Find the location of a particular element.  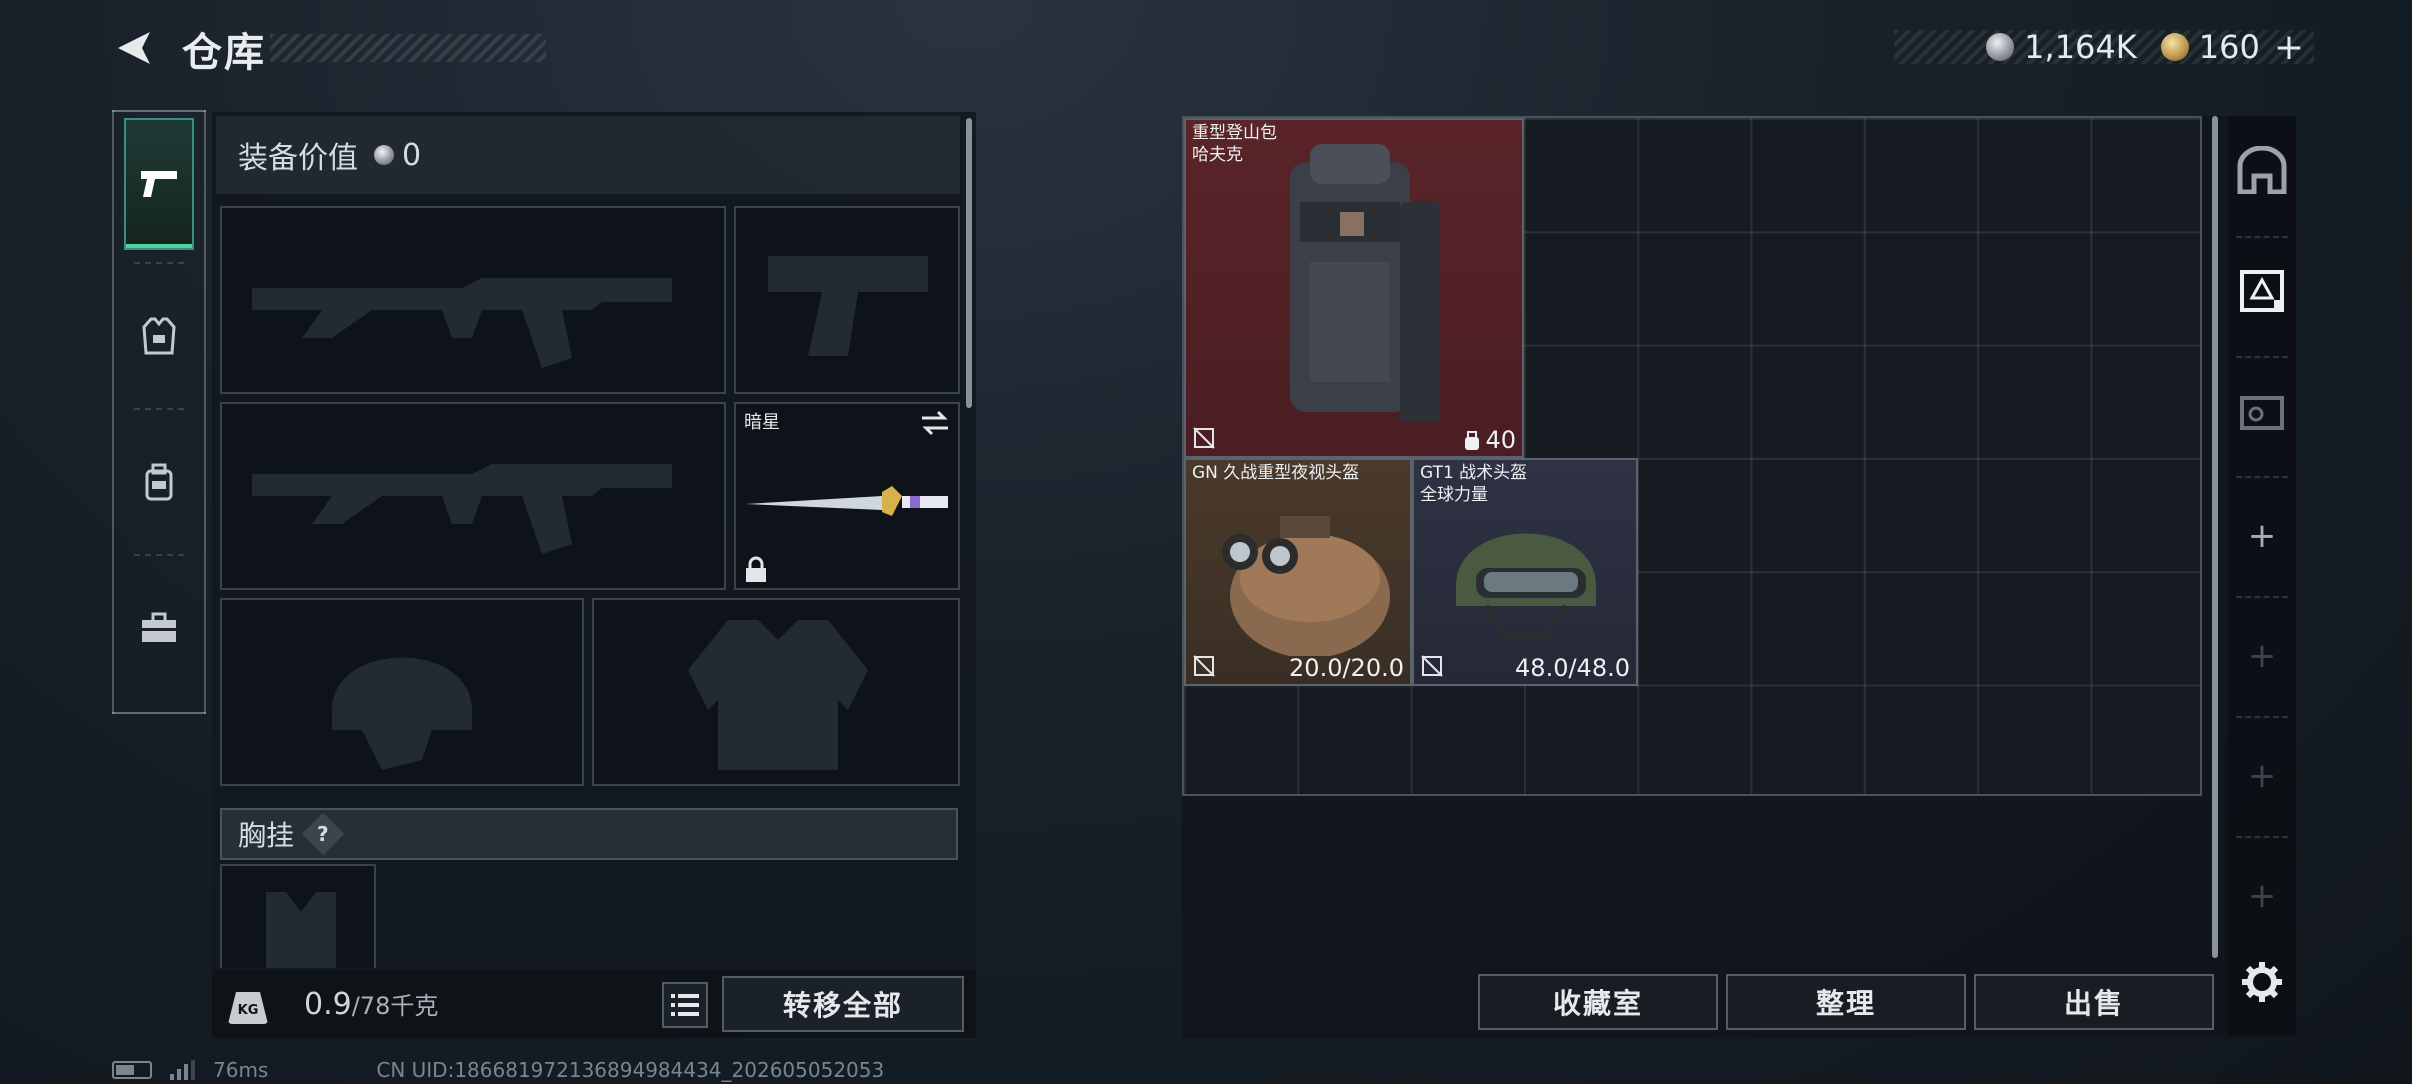

chest-rig-header: 胸挂 ? is located at coordinates (589, 834).